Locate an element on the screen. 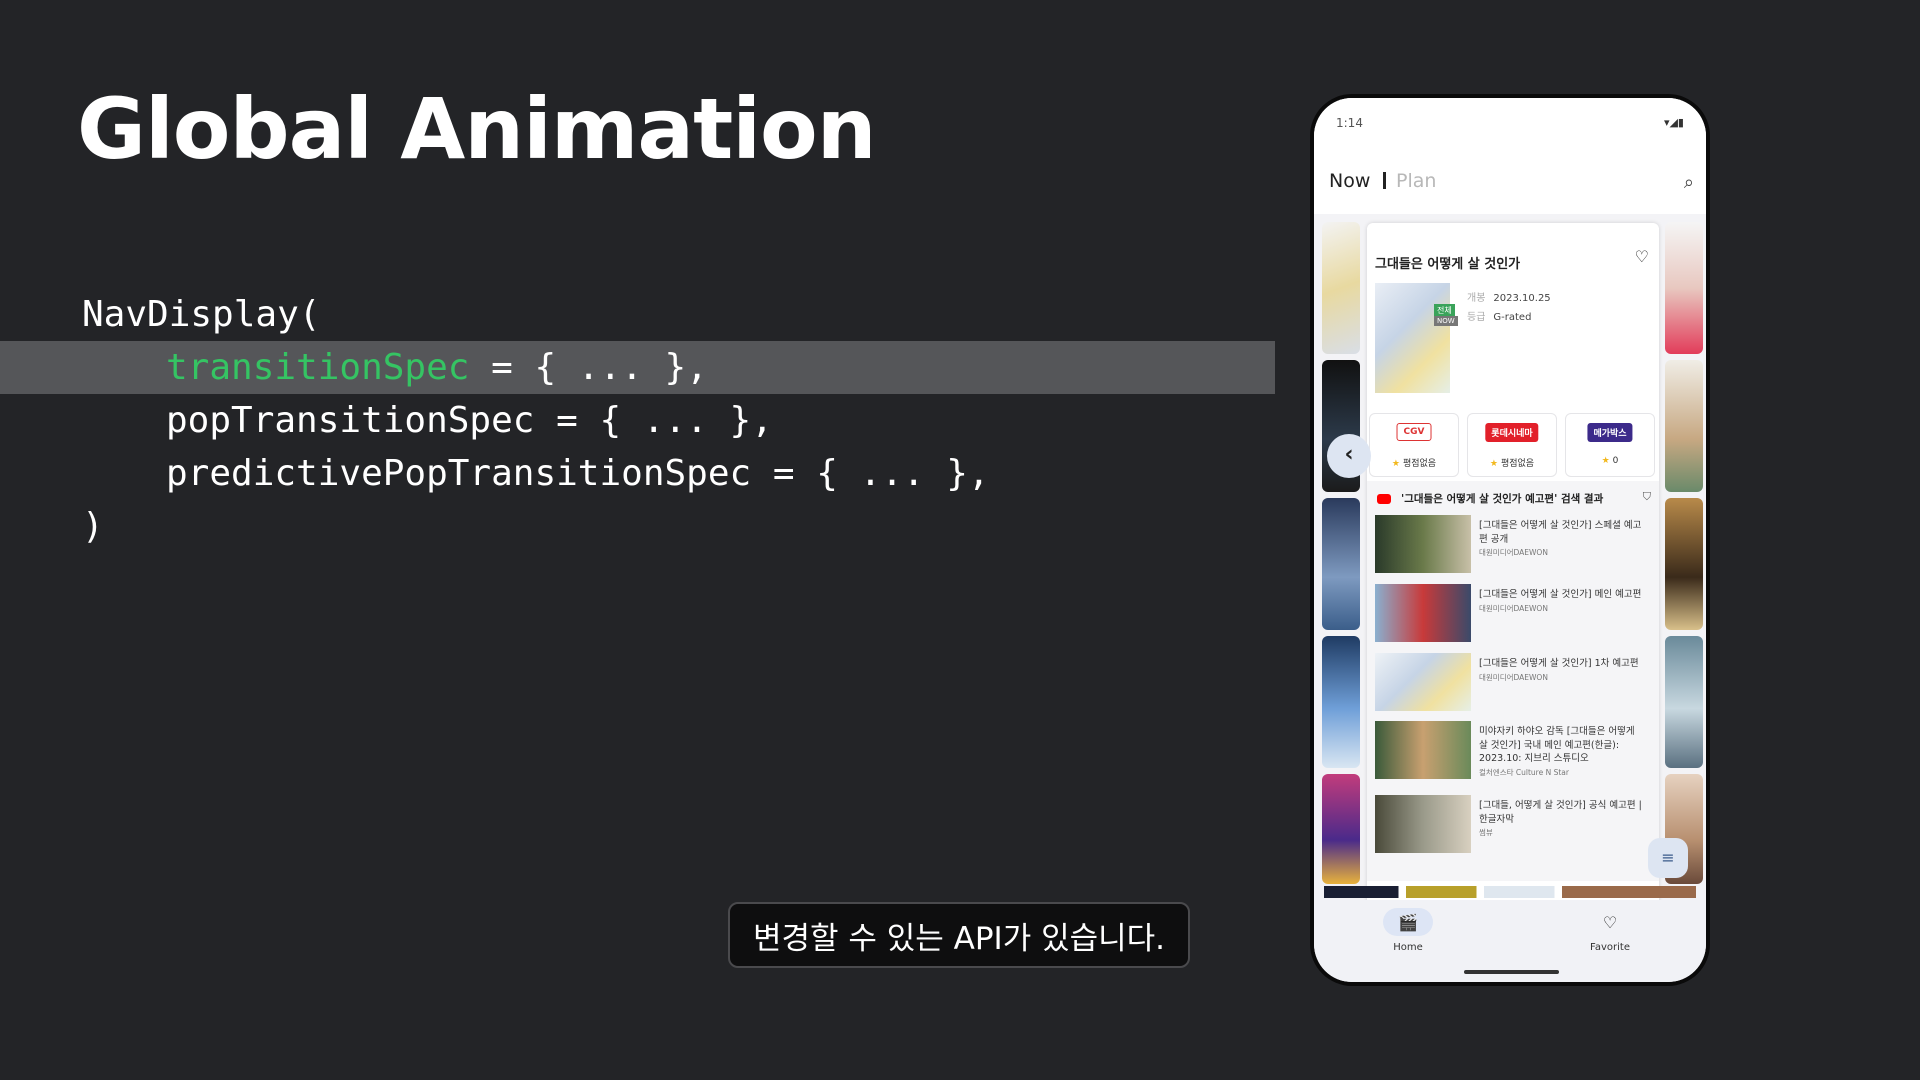  code-line-close-paren: ) is located at coordinates (93, 526).